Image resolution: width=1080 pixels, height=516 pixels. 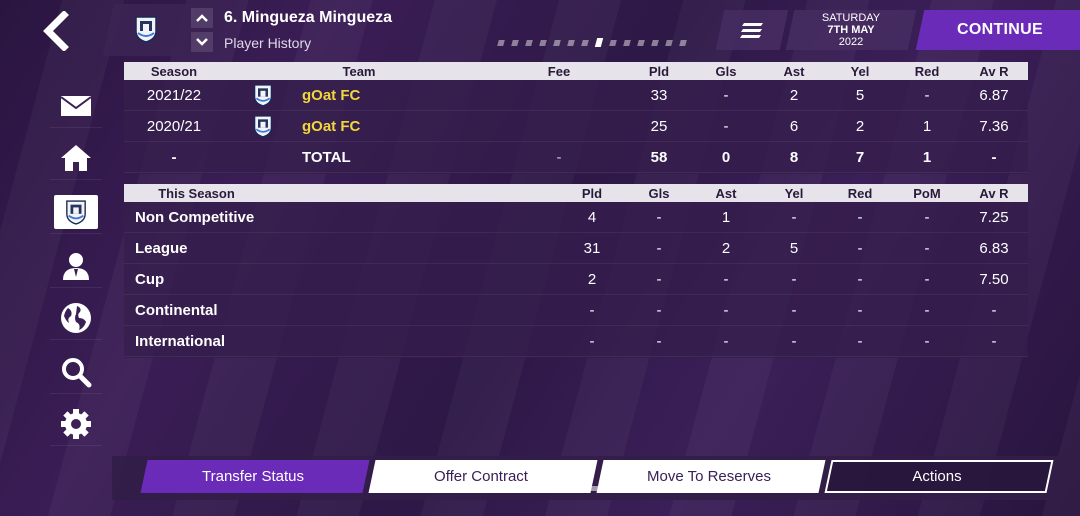 What do you see at coordinates (161, 248) in the screenshot?
I see `competition-name: League` at bounding box center [161, 248].